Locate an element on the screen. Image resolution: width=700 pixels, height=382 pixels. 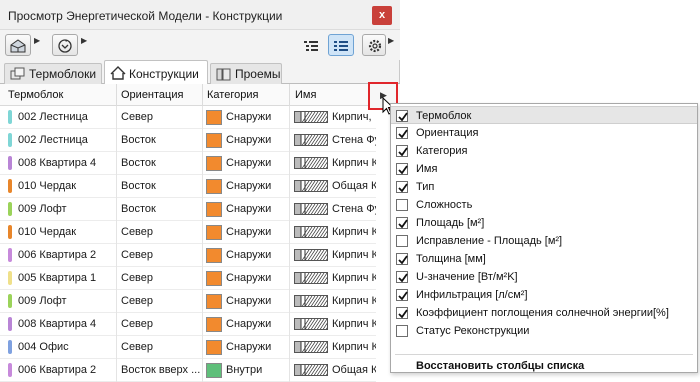
column-menu-item: Сложность is located at coordinates (544, 205).